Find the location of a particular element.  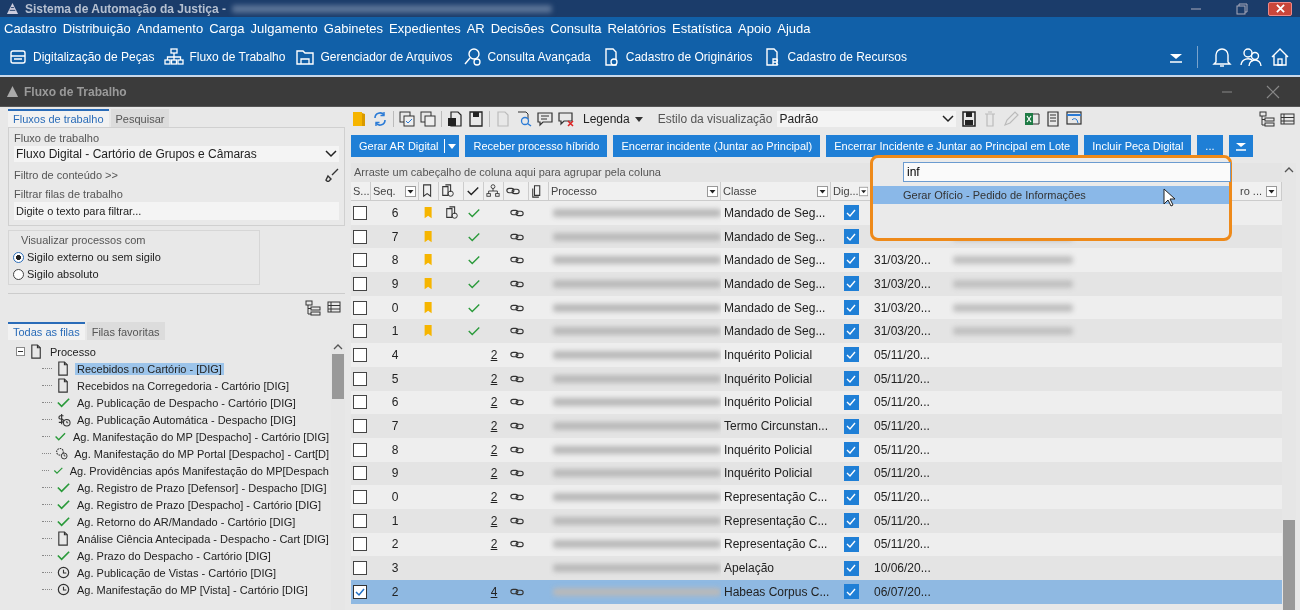

menu-item: Cadastro is located at coordinates (31, 28).